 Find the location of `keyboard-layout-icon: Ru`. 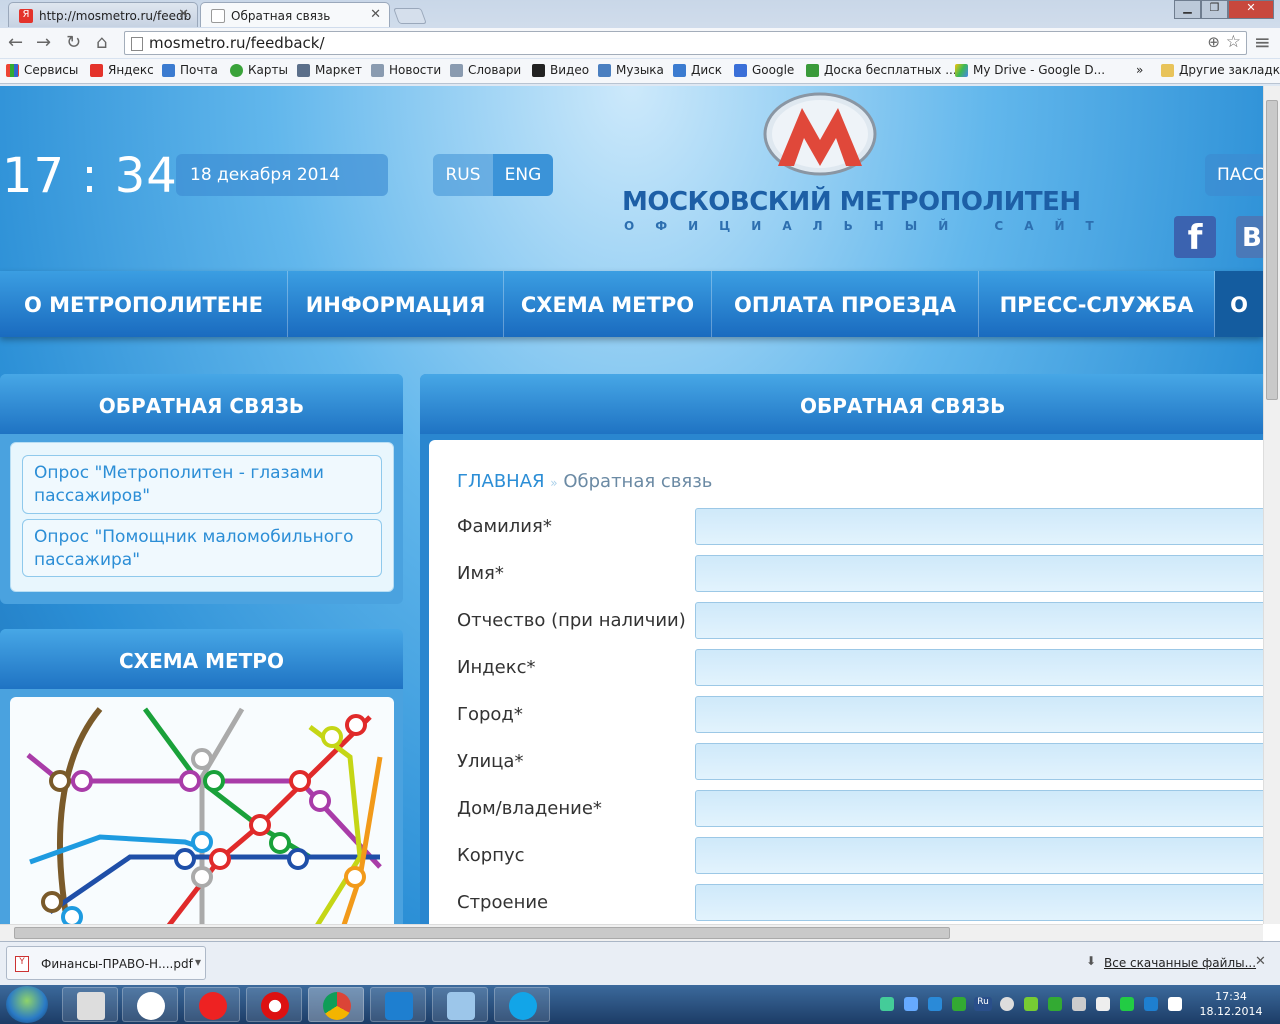

keyboard-layout-icon: Ru is located at coordinates (983, 1004).